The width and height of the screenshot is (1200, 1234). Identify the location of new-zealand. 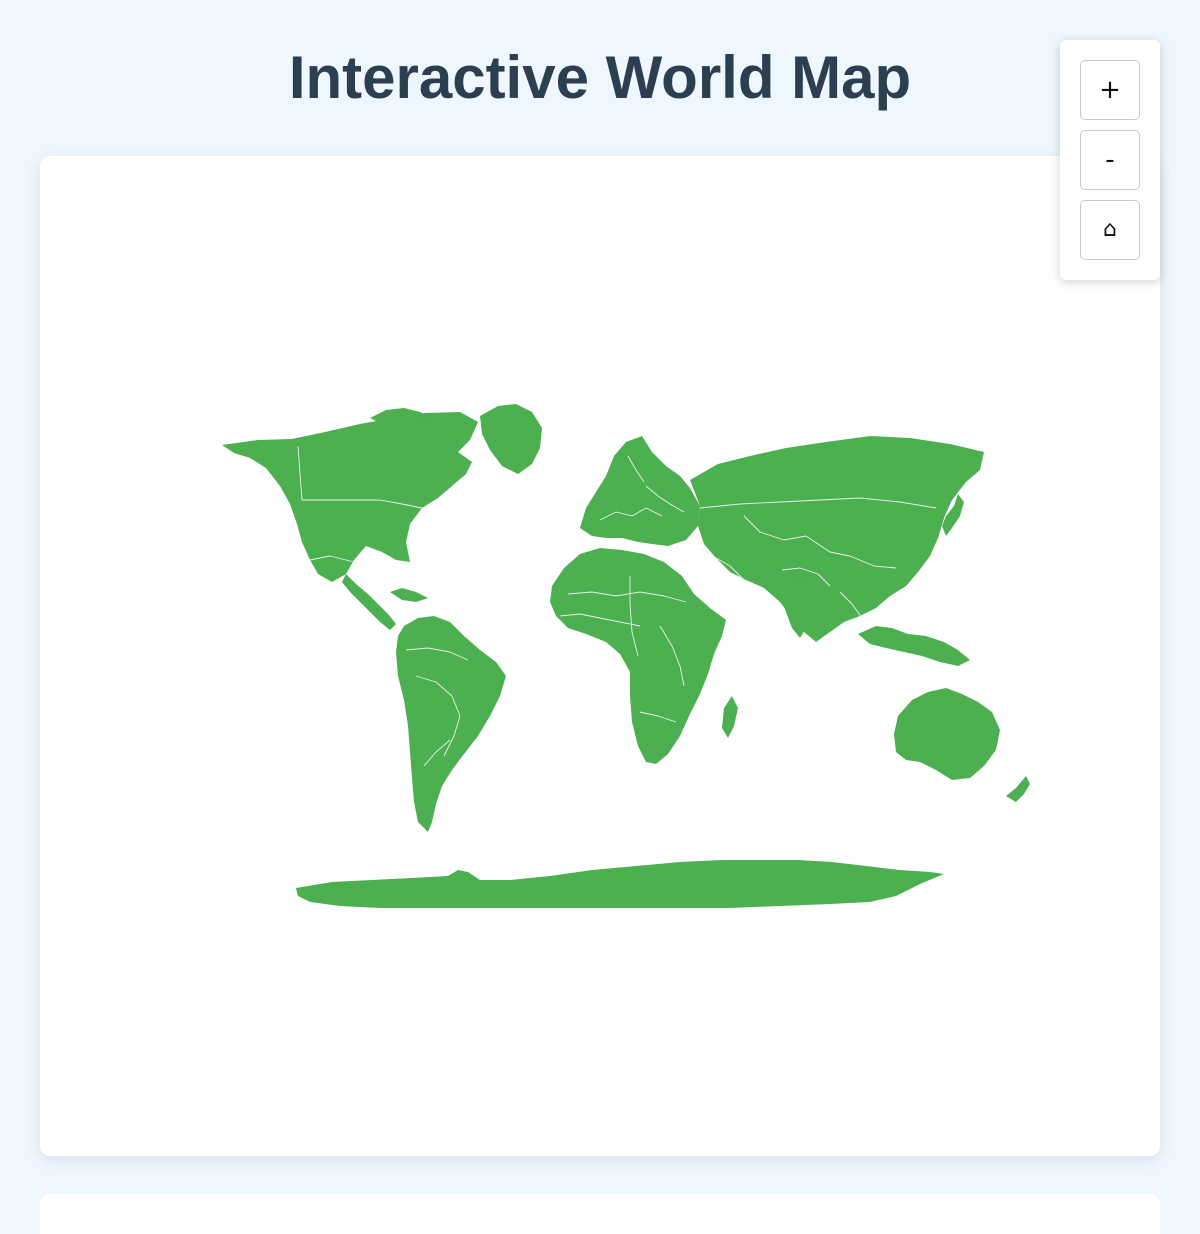
(1018, 789).